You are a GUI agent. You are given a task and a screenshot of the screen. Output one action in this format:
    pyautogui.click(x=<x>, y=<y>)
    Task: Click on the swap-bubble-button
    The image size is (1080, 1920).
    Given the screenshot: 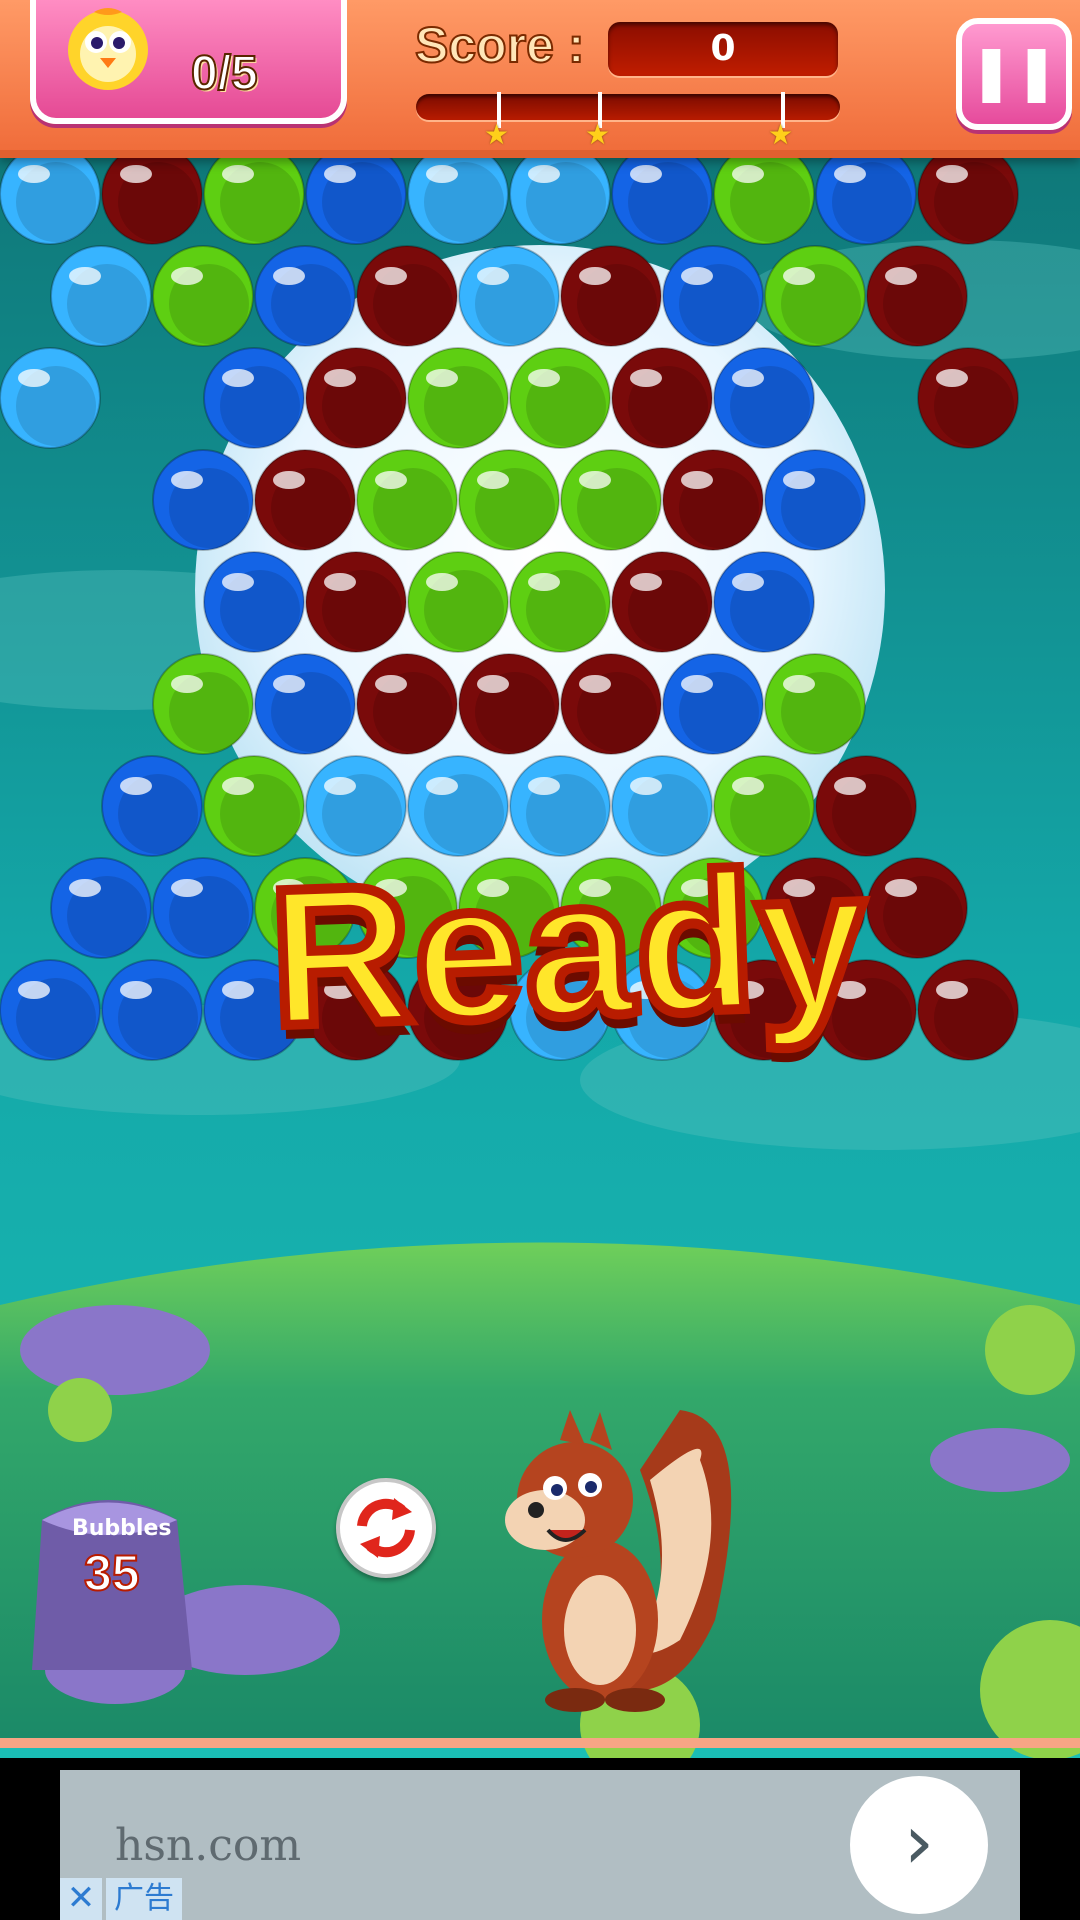 What is the action you would take?
    pyautogui.click(x=386, y=1528)
    